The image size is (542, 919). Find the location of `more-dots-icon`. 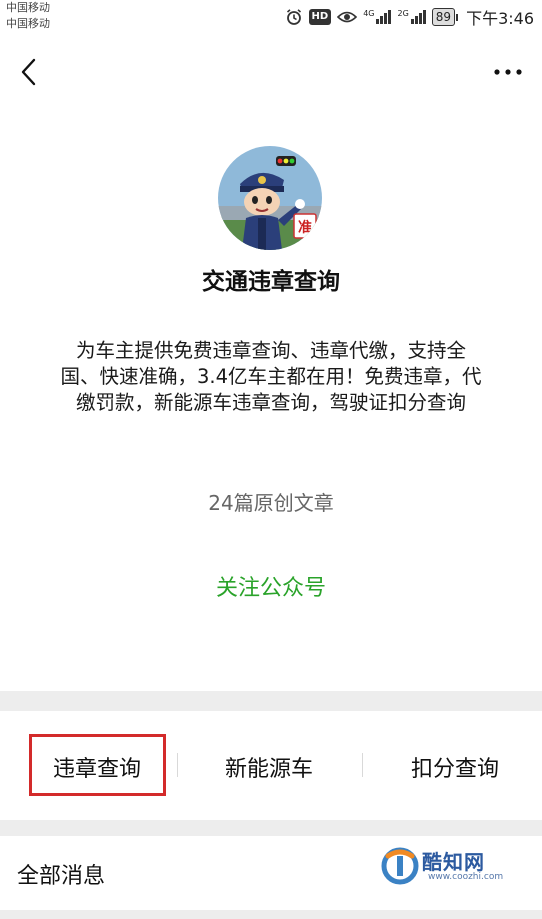

more-dots-icon is located at coordinates (508, 72).